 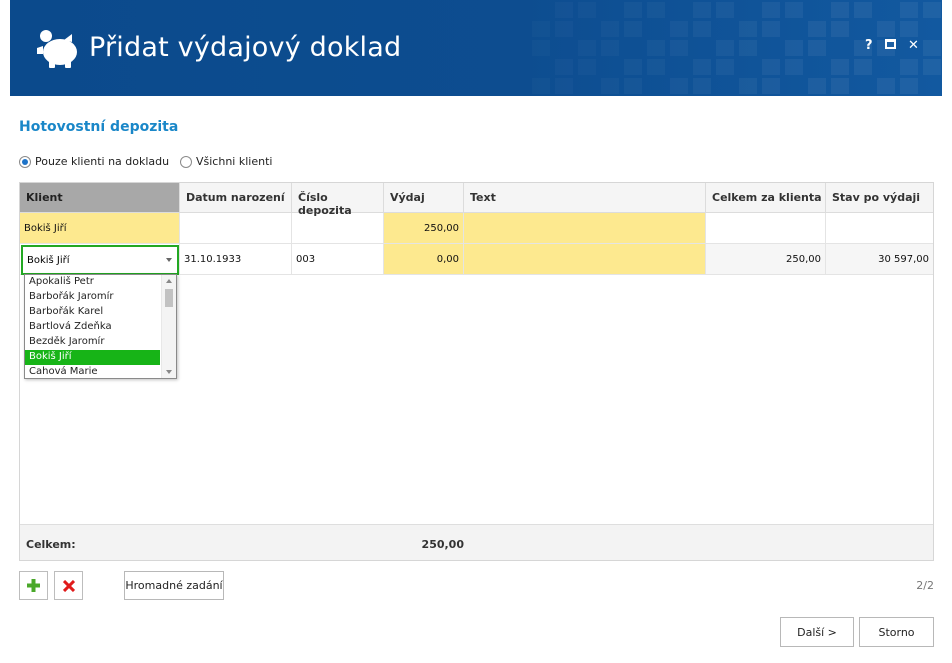 What do you see at coordinates (92, 297) in the screenshot?
I see `list-item: Barbořák Jaromír` at bounding box center [92, 297].